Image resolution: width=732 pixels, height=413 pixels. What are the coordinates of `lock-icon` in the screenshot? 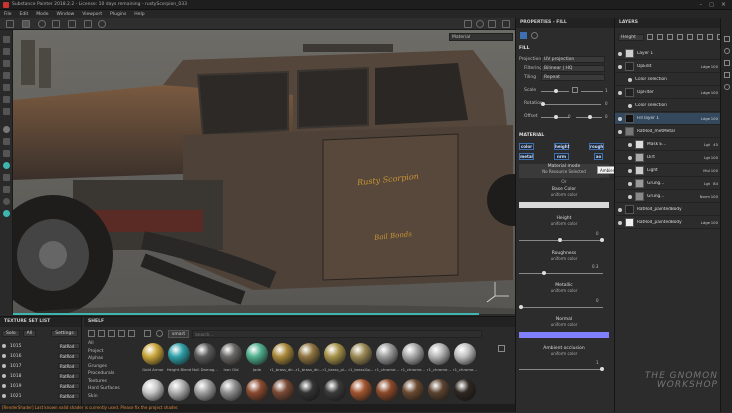 It's located at (575, 90).